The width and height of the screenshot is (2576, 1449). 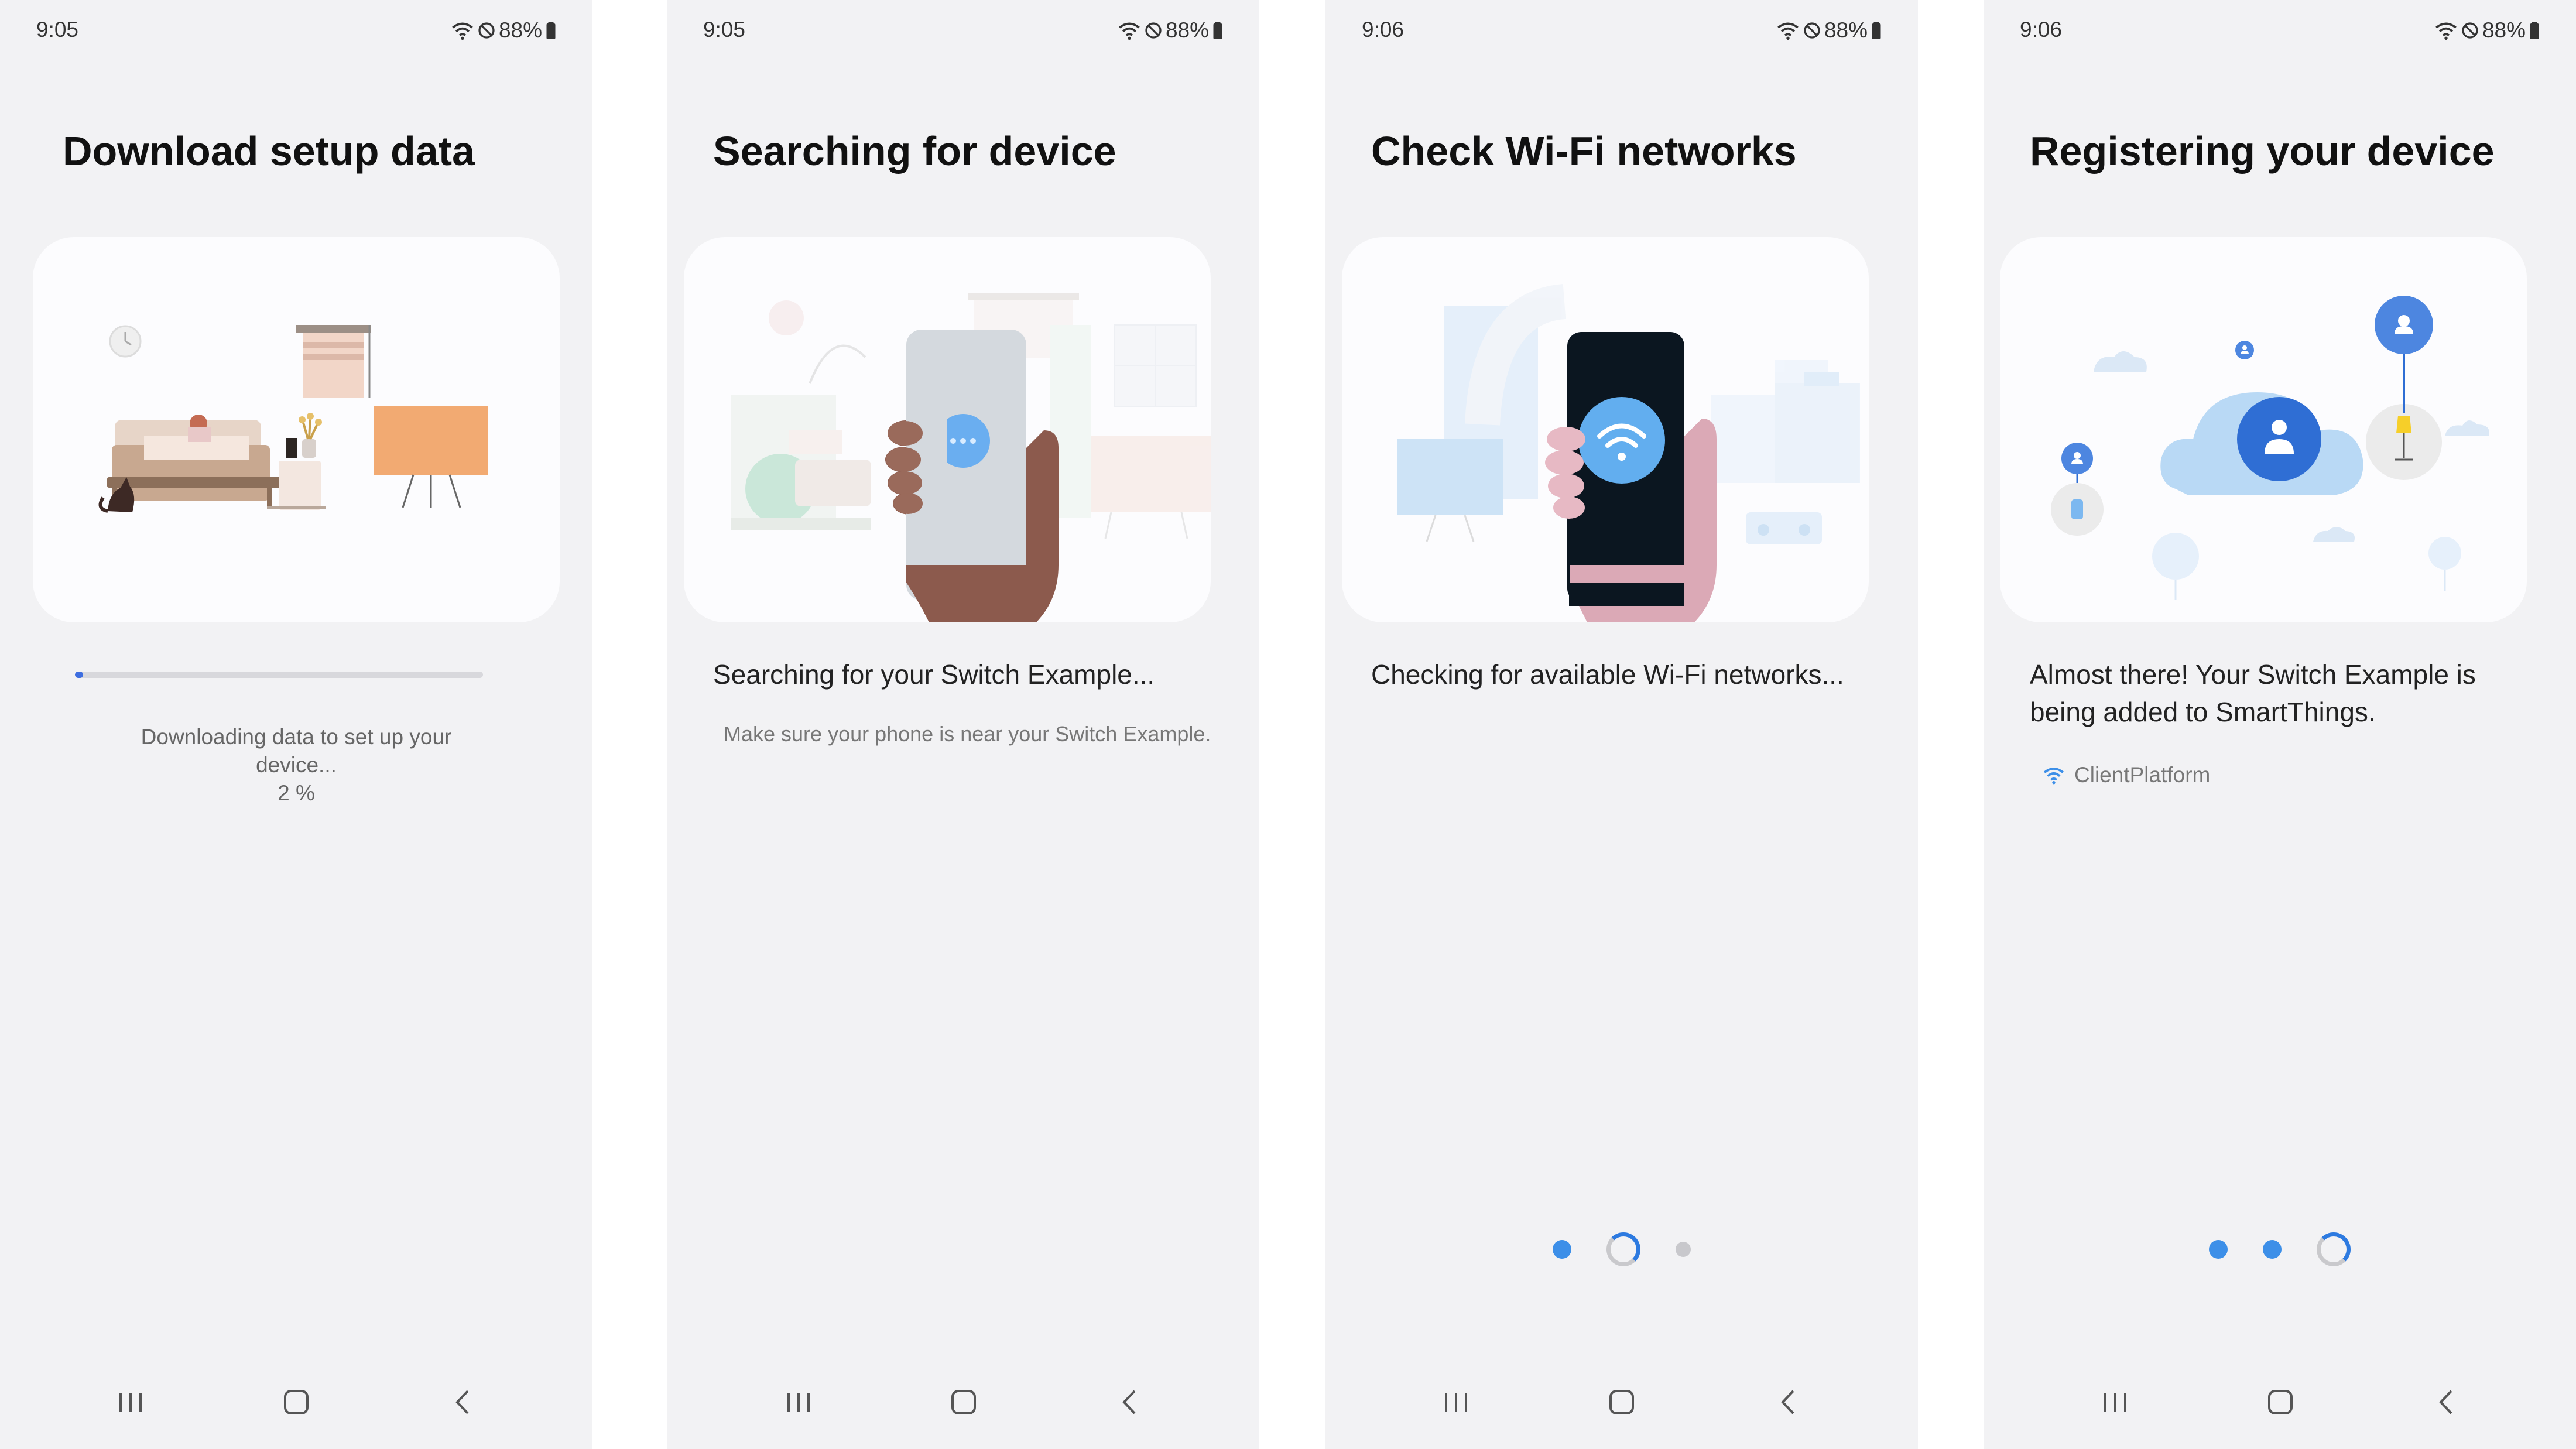 I want to click on download-percent: 2 %, so click(x=296, y=793).